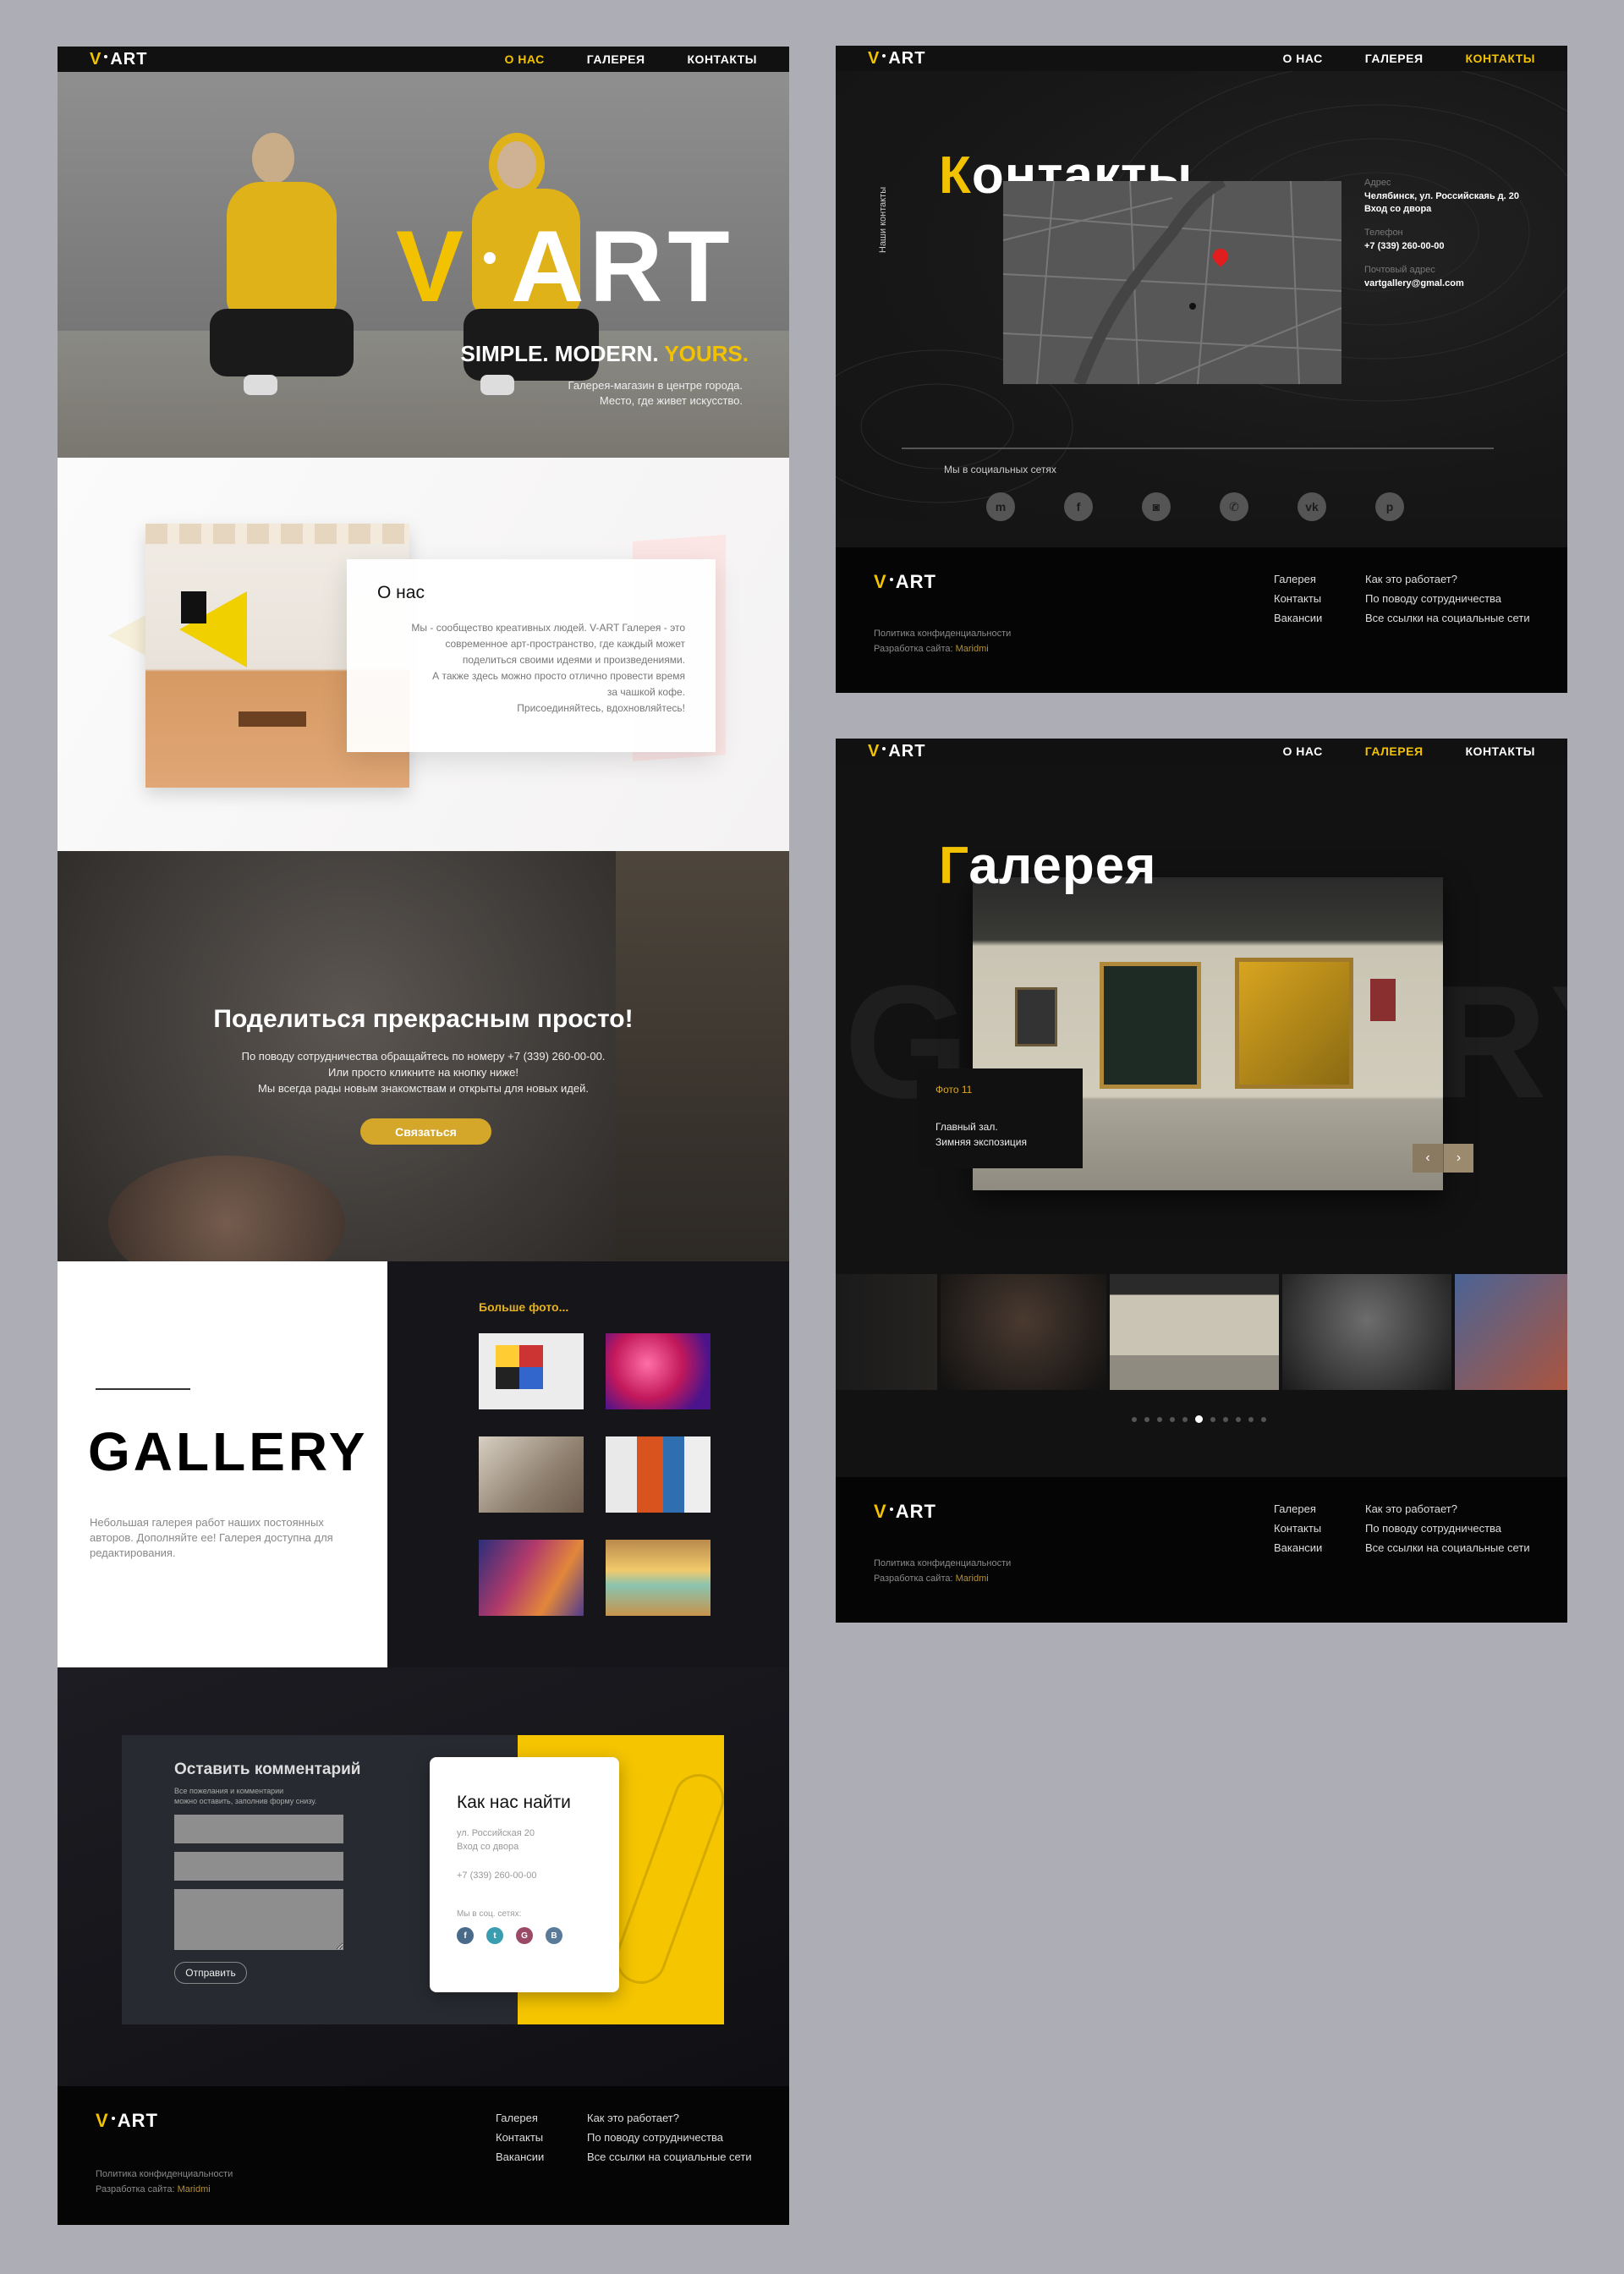 The width and height of the screenshot is (1624, 2274). What do you see at coordinates (1390, 507) in the screenshot?
I see `pinterest-icon: p` at bounding box center [1390, 507].